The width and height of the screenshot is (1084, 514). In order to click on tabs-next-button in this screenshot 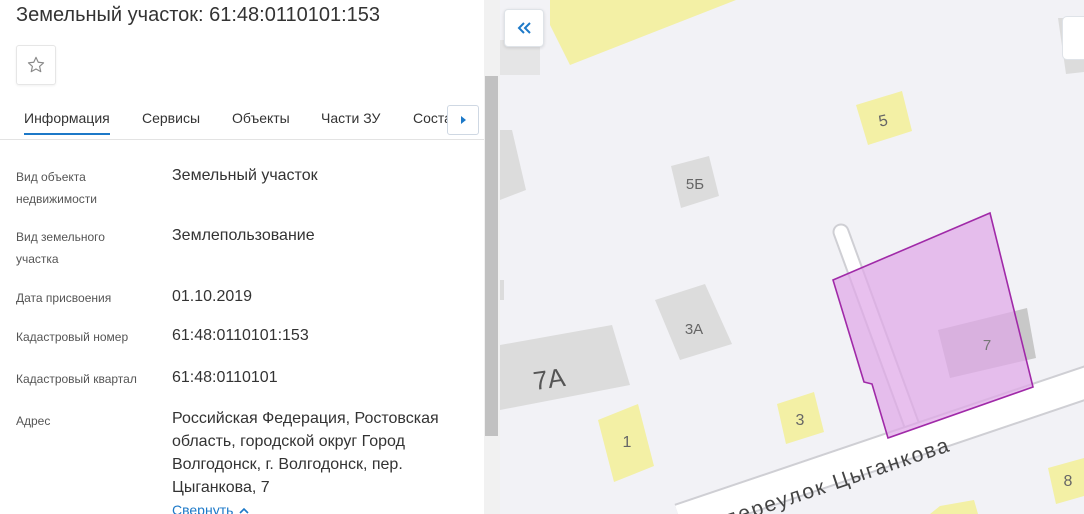, I will do `click(463, 120)`.